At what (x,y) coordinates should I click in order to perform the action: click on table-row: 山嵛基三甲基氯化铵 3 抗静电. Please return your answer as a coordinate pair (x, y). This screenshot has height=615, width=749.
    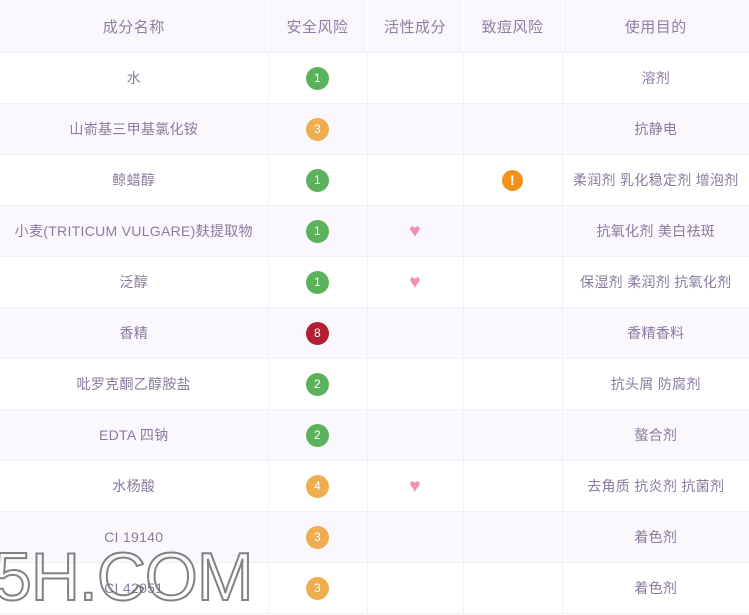
    Looking at the image, I should click on (374, 129).